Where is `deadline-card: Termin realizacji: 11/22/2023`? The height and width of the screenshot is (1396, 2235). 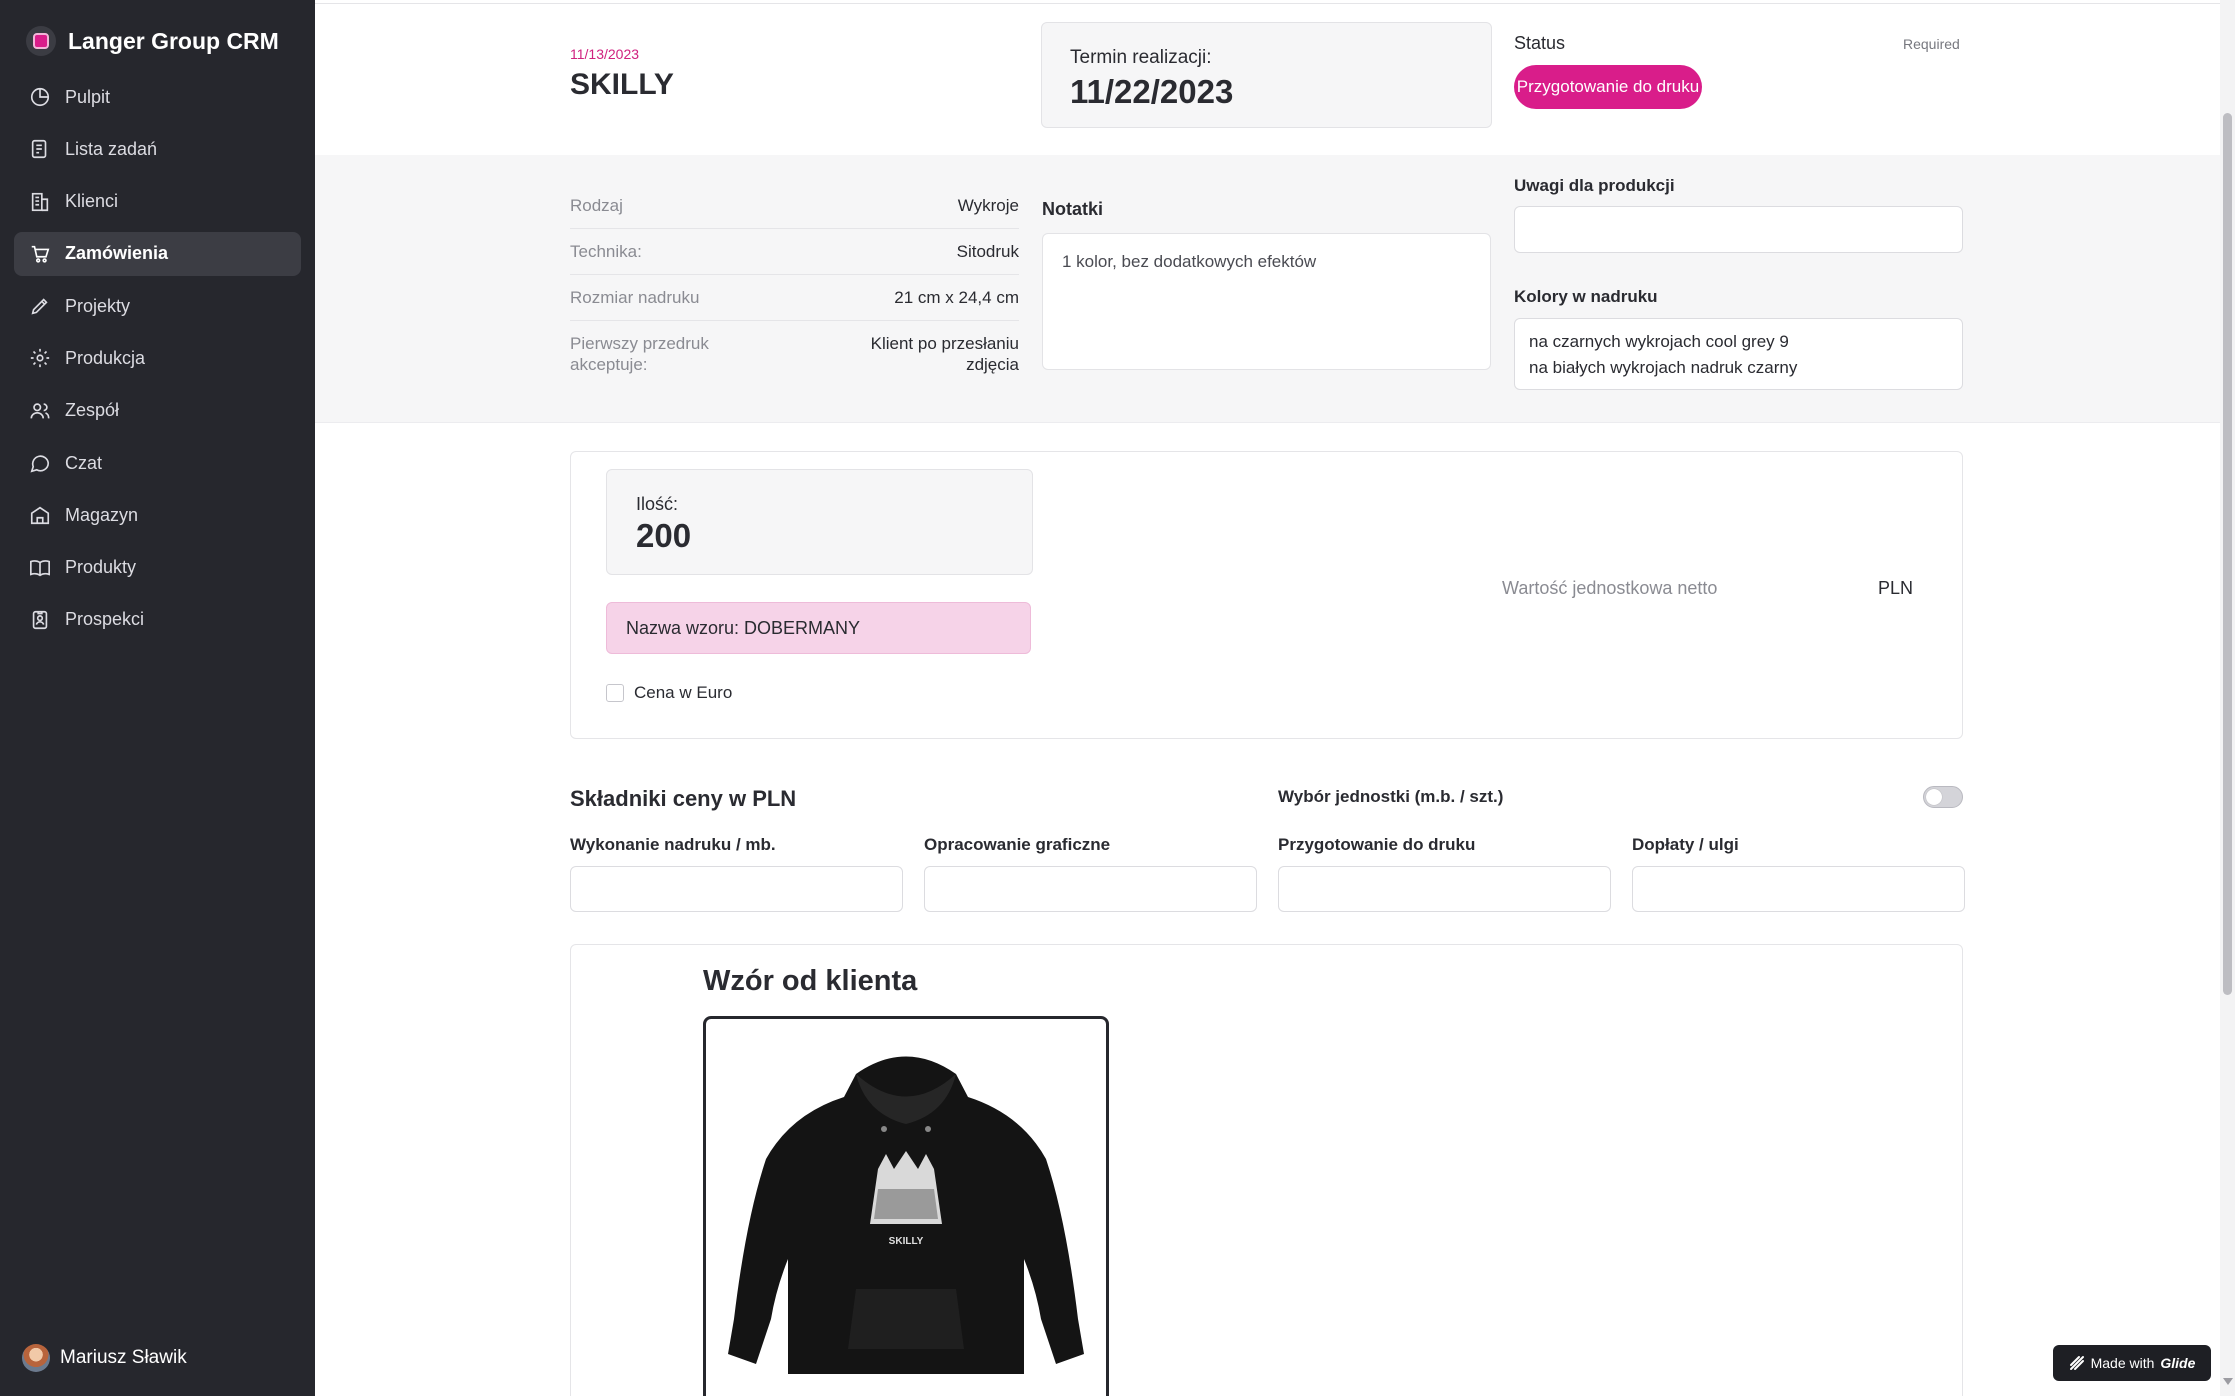
deadline-card: Termin realizacji: 11/22/2023 is located at coordinates (1266, 75).